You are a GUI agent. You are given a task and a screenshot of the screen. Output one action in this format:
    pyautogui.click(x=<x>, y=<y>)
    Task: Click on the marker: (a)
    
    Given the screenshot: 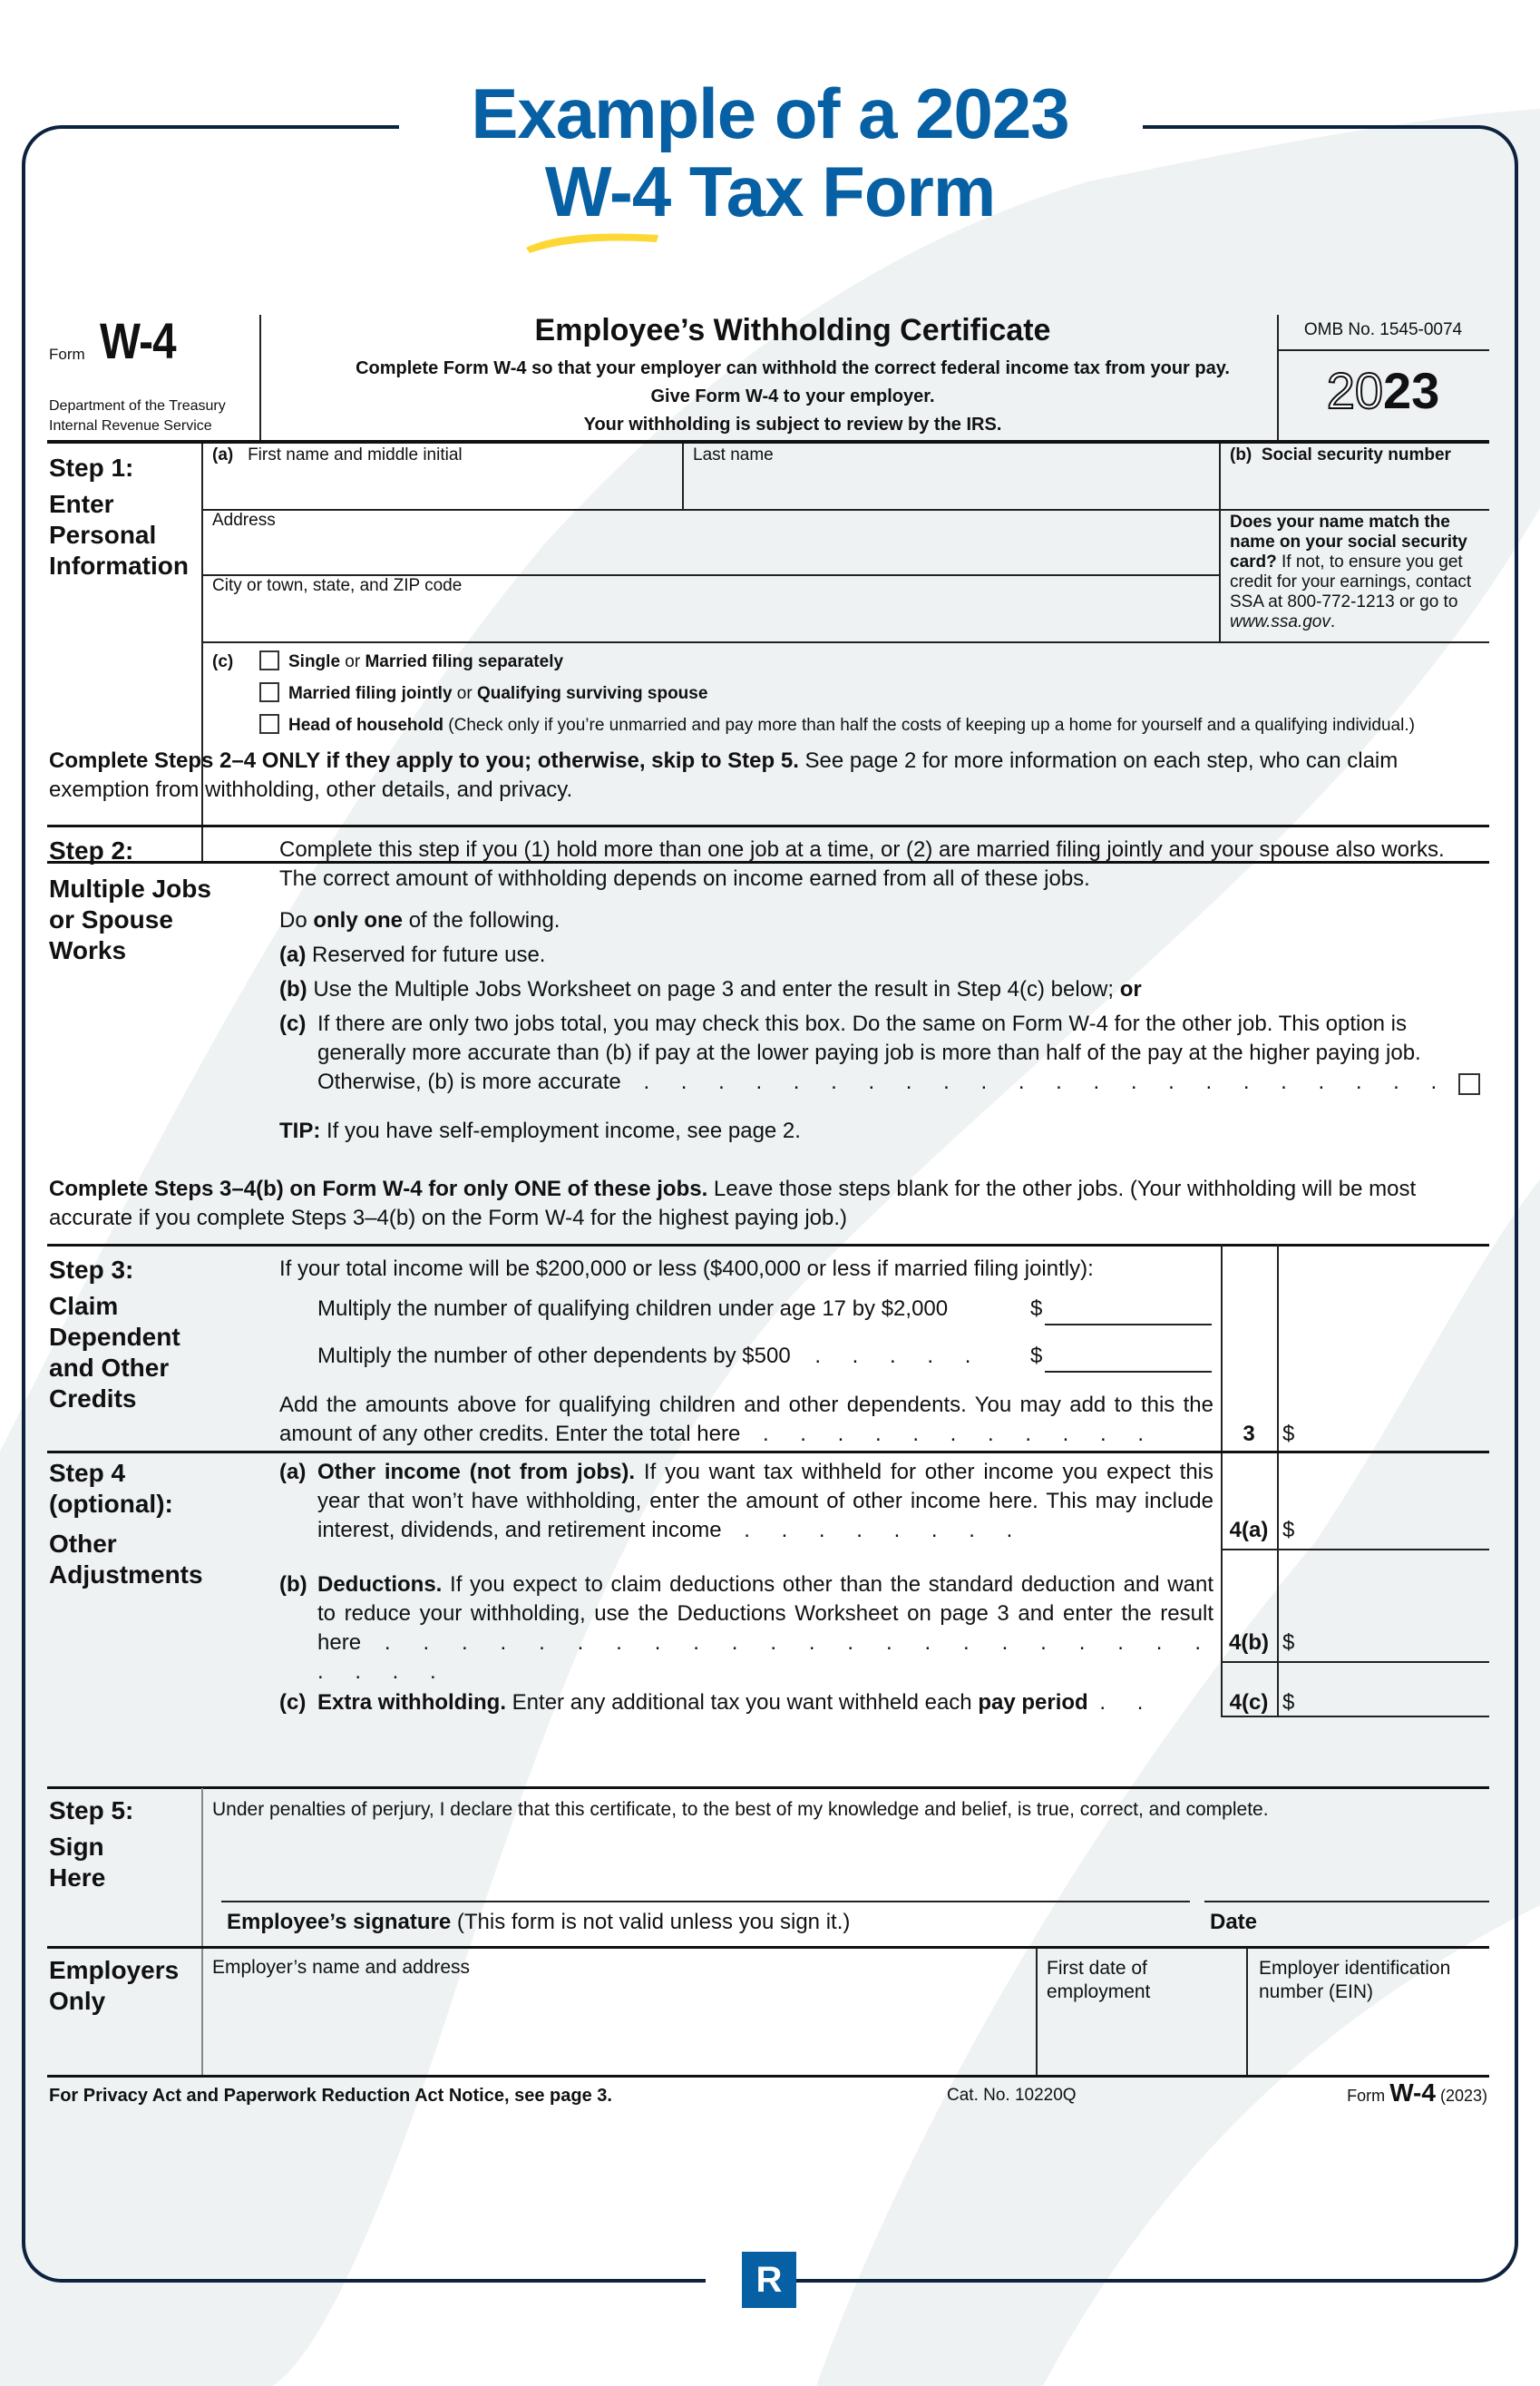 What is the action you would take?
    pyautogui.click(x=223, y=454)
    